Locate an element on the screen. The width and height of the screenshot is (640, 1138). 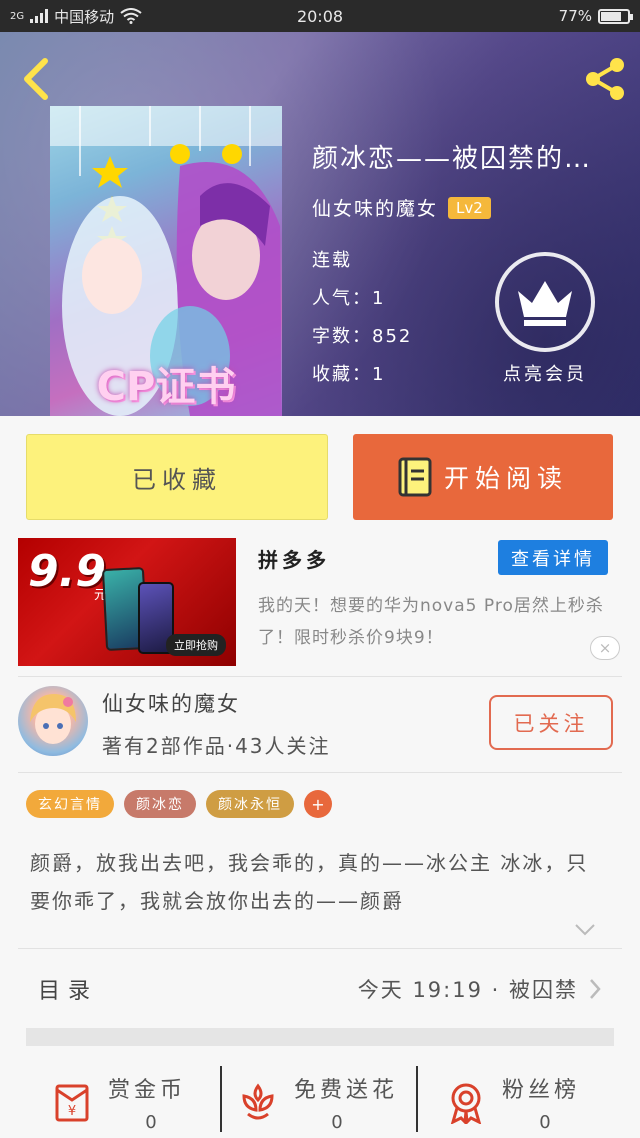
collected-label: 已收藏 is located at coordinates (177, 479).